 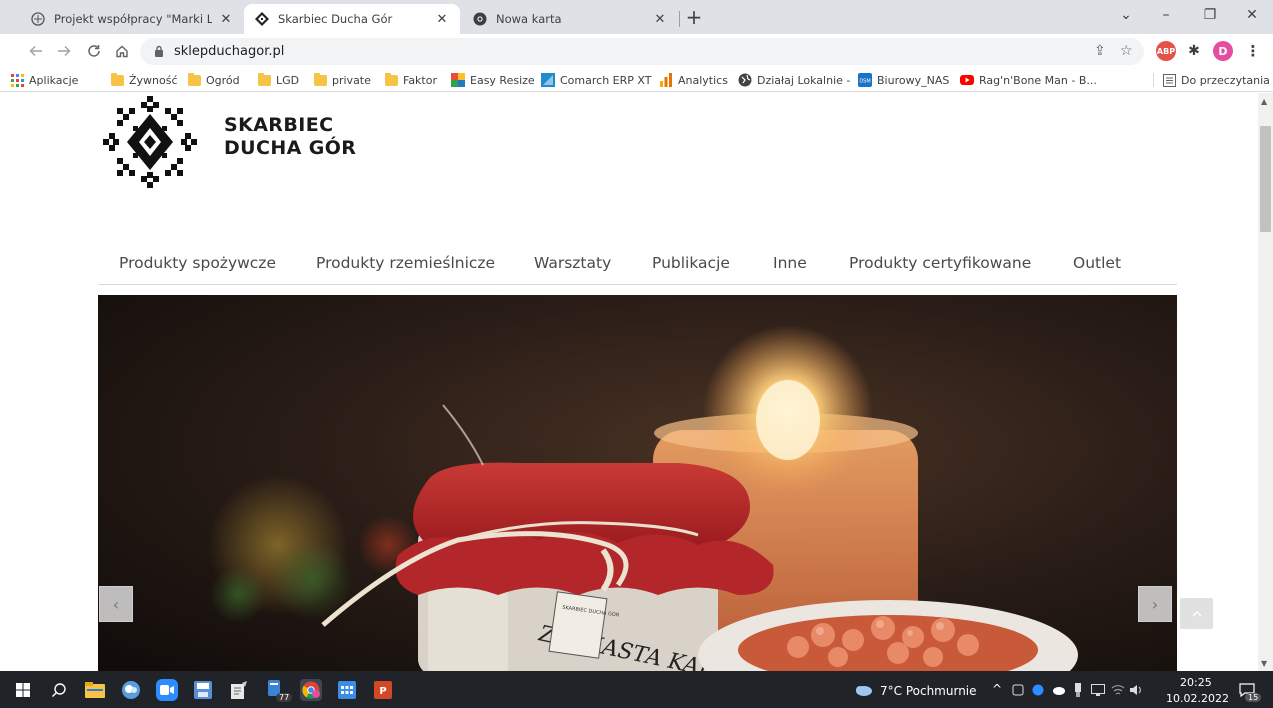 What do you see at coordinates (928, 691) in the screenshot?
I see `weather-text: 7°C Pochmurnie` at bounding box center [928, 691].